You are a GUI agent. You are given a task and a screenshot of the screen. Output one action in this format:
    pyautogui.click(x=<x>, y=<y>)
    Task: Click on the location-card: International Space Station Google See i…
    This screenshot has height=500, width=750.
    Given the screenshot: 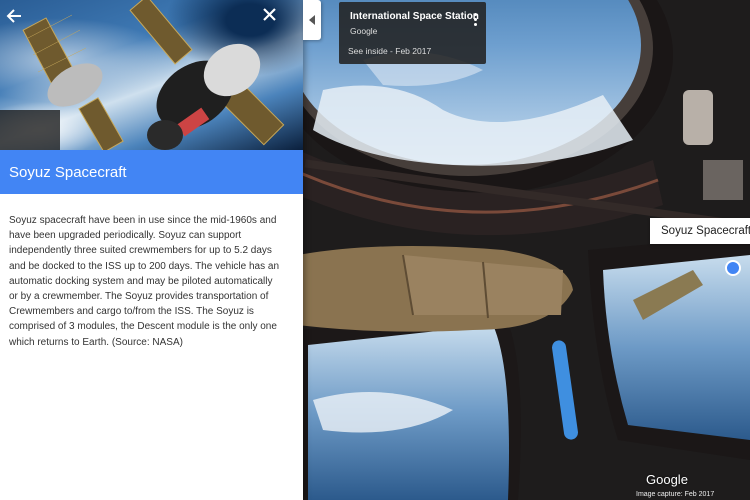 What is the action you would take?
    pyautogui.click(x=412, y=33)
    